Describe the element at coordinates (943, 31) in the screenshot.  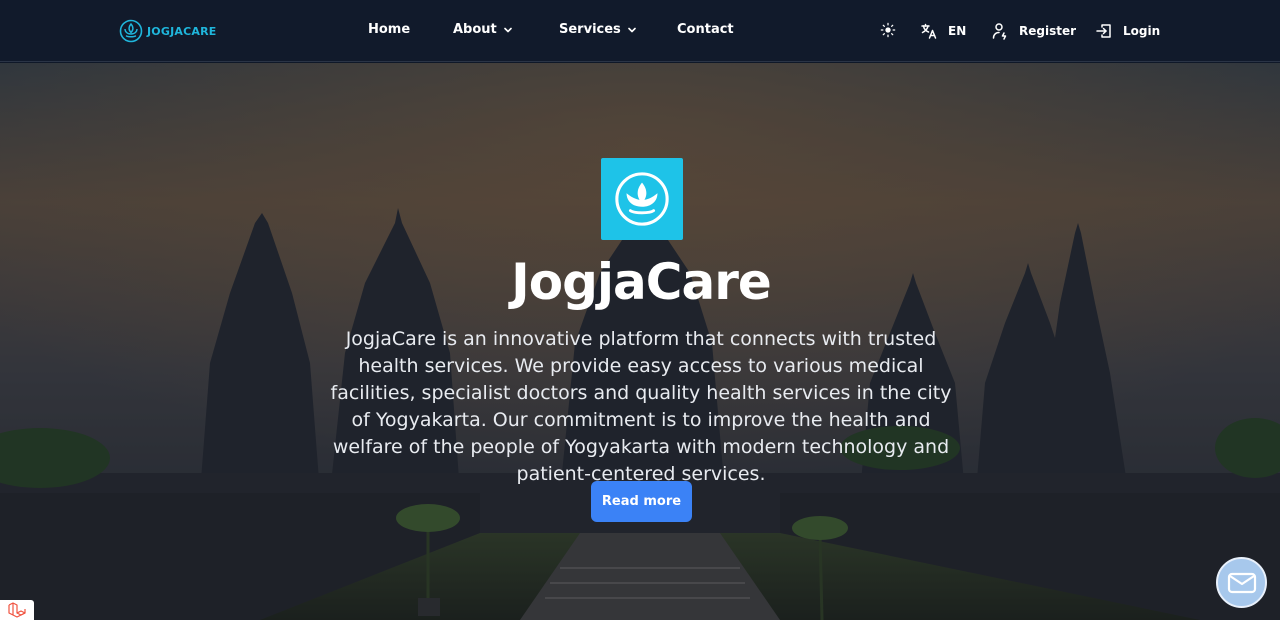
I see `language-selector: EN` at that location.